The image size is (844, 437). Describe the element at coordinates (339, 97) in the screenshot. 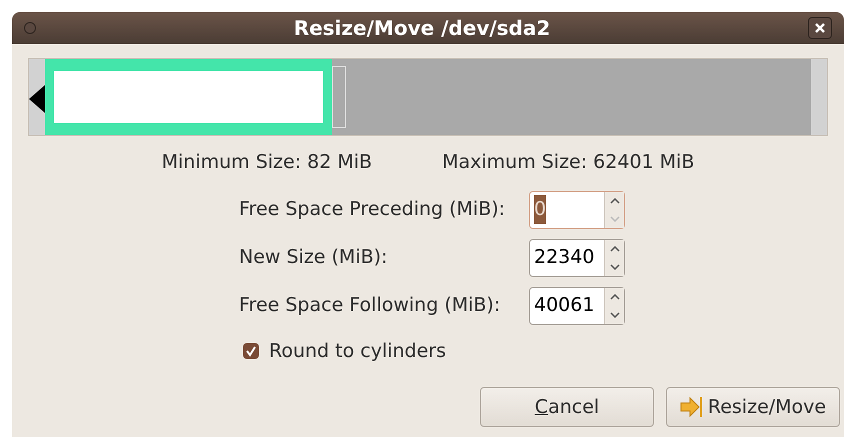

I see `resize-handle` at that location.